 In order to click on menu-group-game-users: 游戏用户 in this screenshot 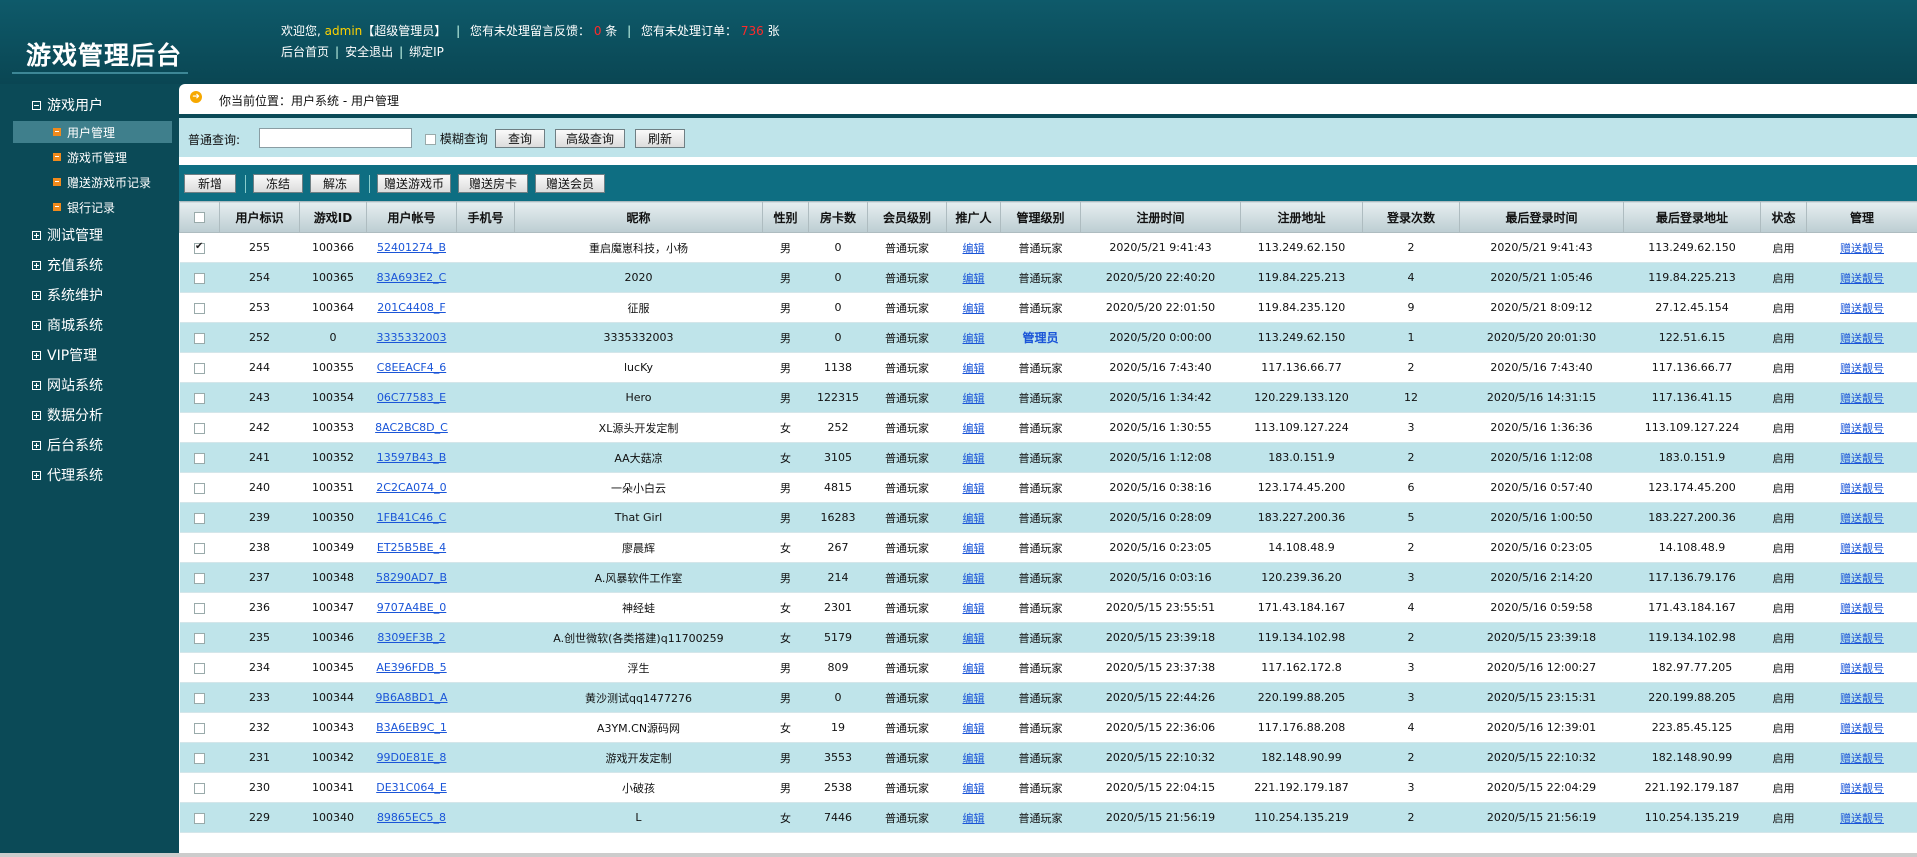, I will do `click(67, 105)`.